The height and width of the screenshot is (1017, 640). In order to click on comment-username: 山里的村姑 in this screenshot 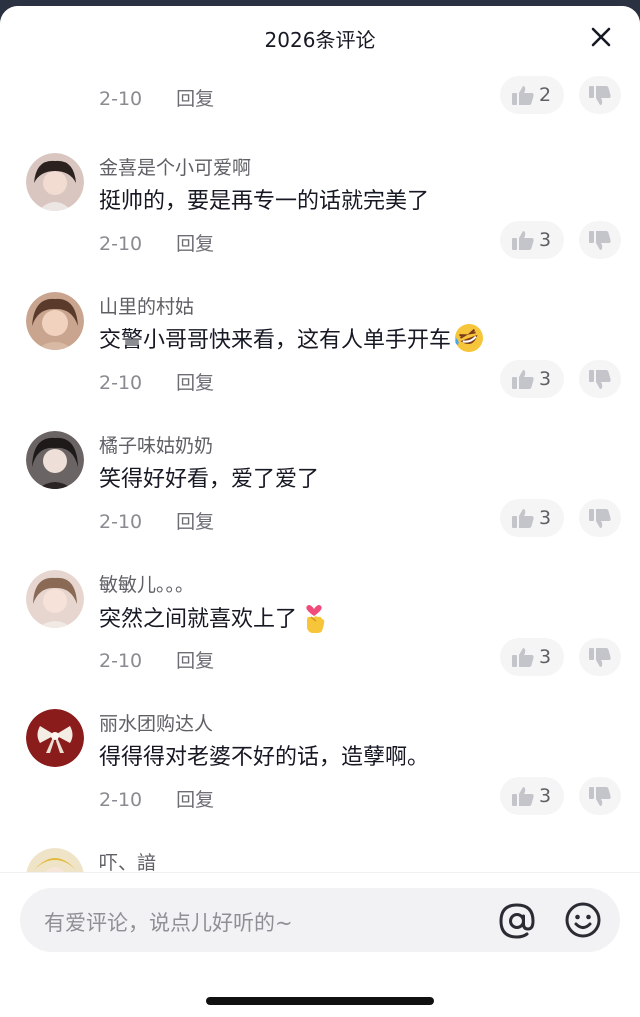, I will do `click(146, 305)`.